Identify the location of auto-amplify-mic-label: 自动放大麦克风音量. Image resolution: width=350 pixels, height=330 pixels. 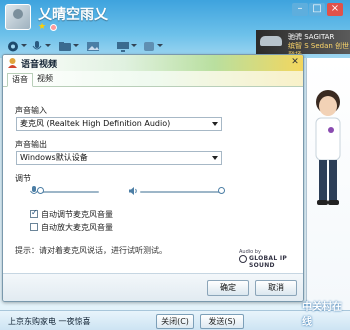
(77, 227).